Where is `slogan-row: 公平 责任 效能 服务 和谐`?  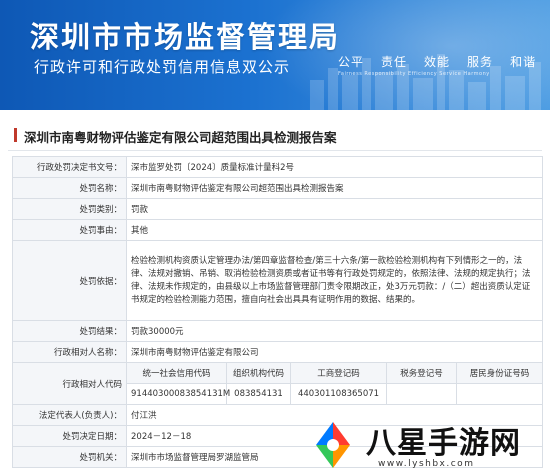 slogan-row: 公平 责任 效能 服务 和谐 is located at coordinates (437, 61).